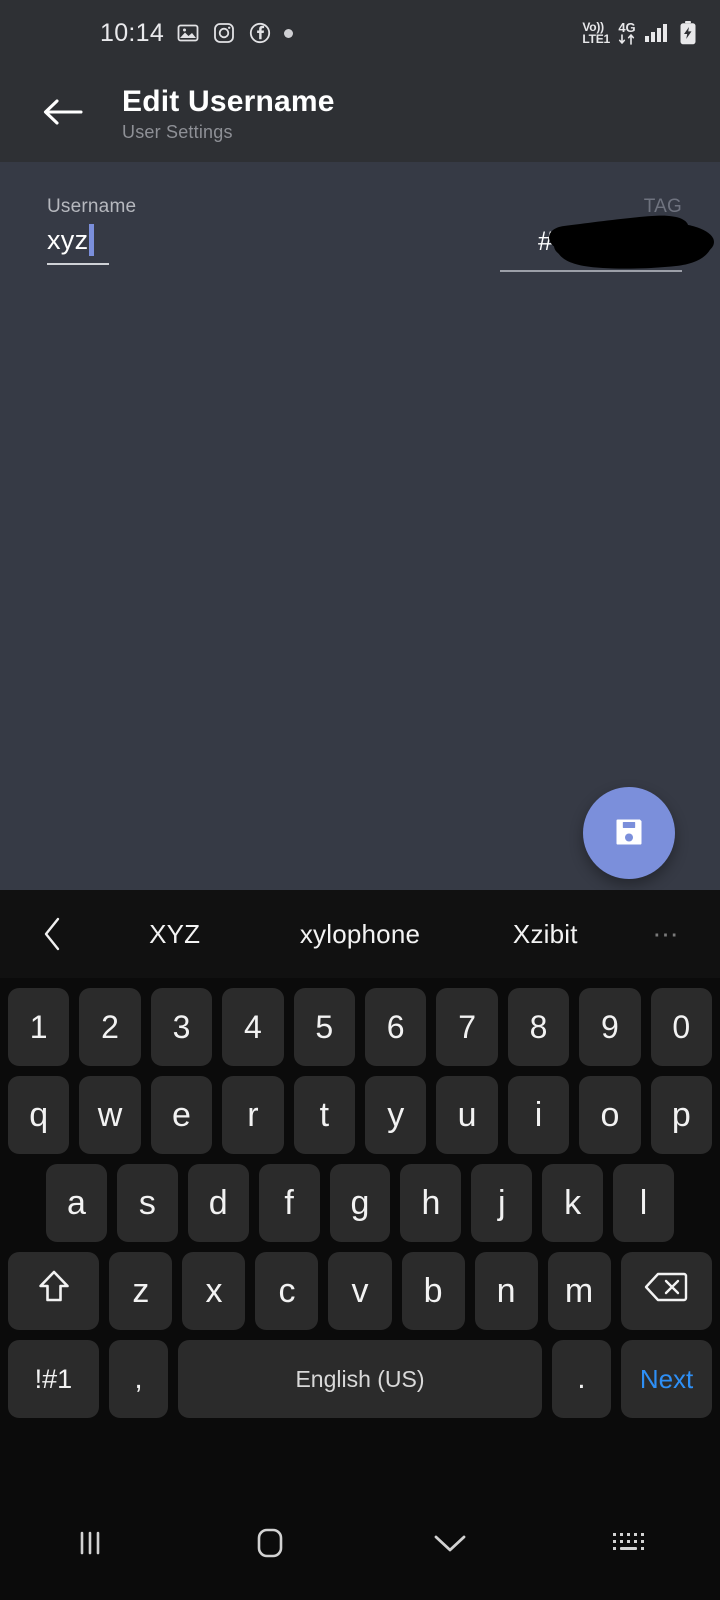  What do you see at coordinates (581, 1379) in the screenshot?
I see `period-key: .` at bounding box center [581, 1379].